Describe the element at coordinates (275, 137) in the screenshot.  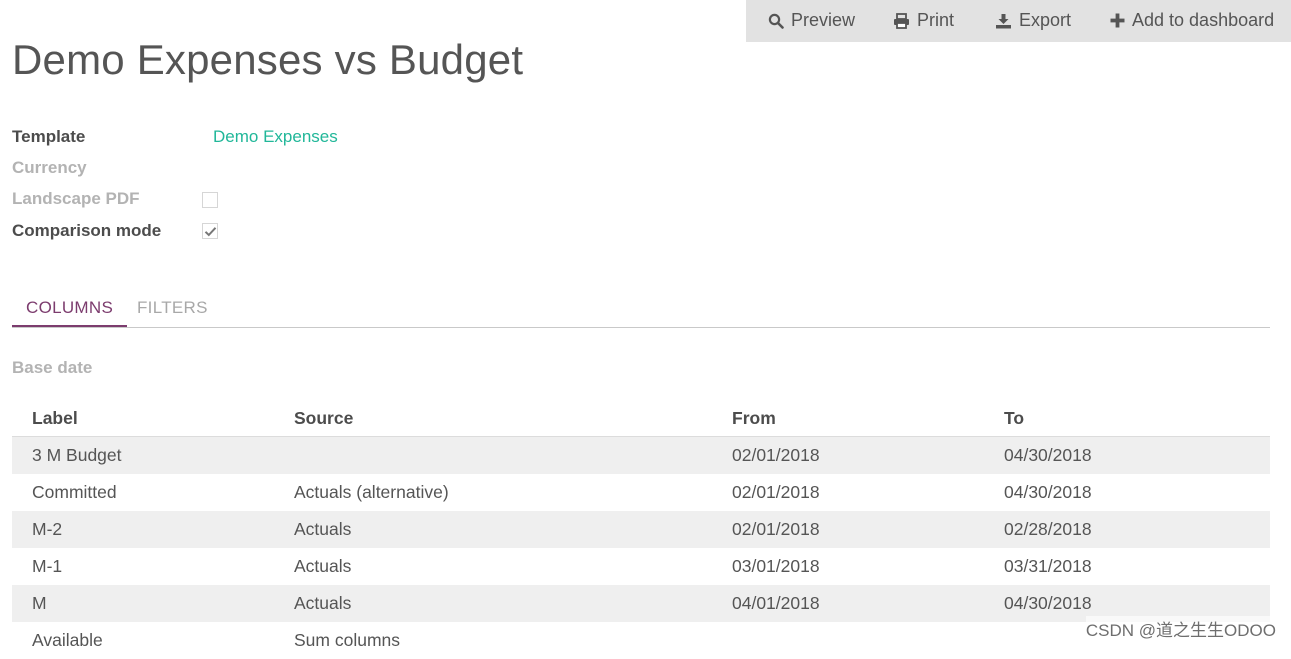
I see `template-link: Demo Expenses` at that location.